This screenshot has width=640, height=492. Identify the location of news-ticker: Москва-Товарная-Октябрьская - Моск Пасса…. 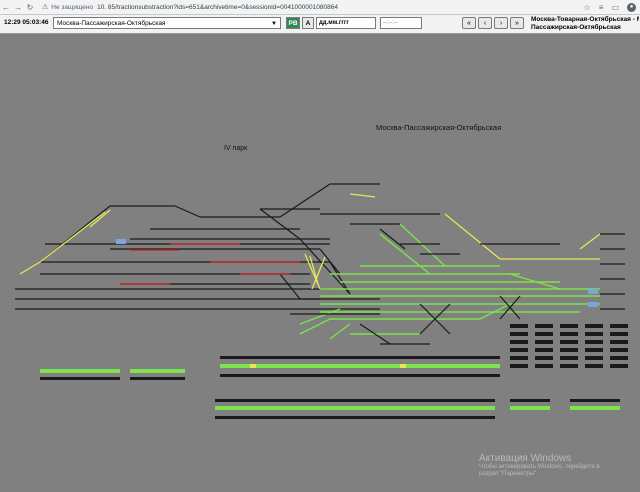
(585, 23).